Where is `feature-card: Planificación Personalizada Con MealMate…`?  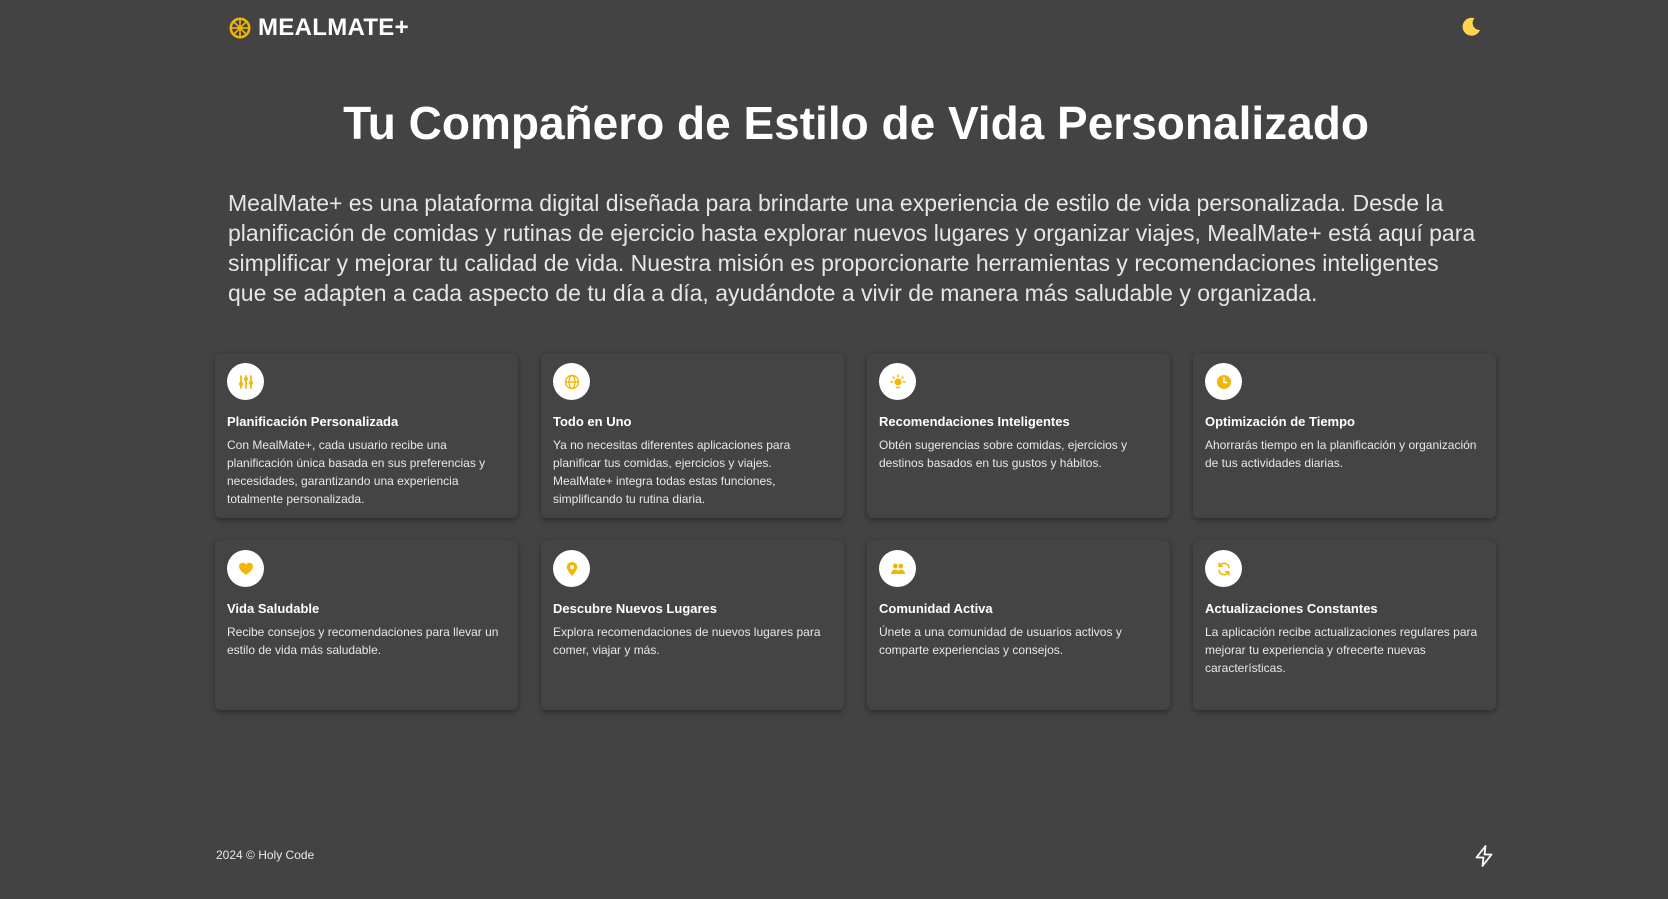
feature-card: Planificación Personalizada Con MealMate… is located at coordinates (366, 435).